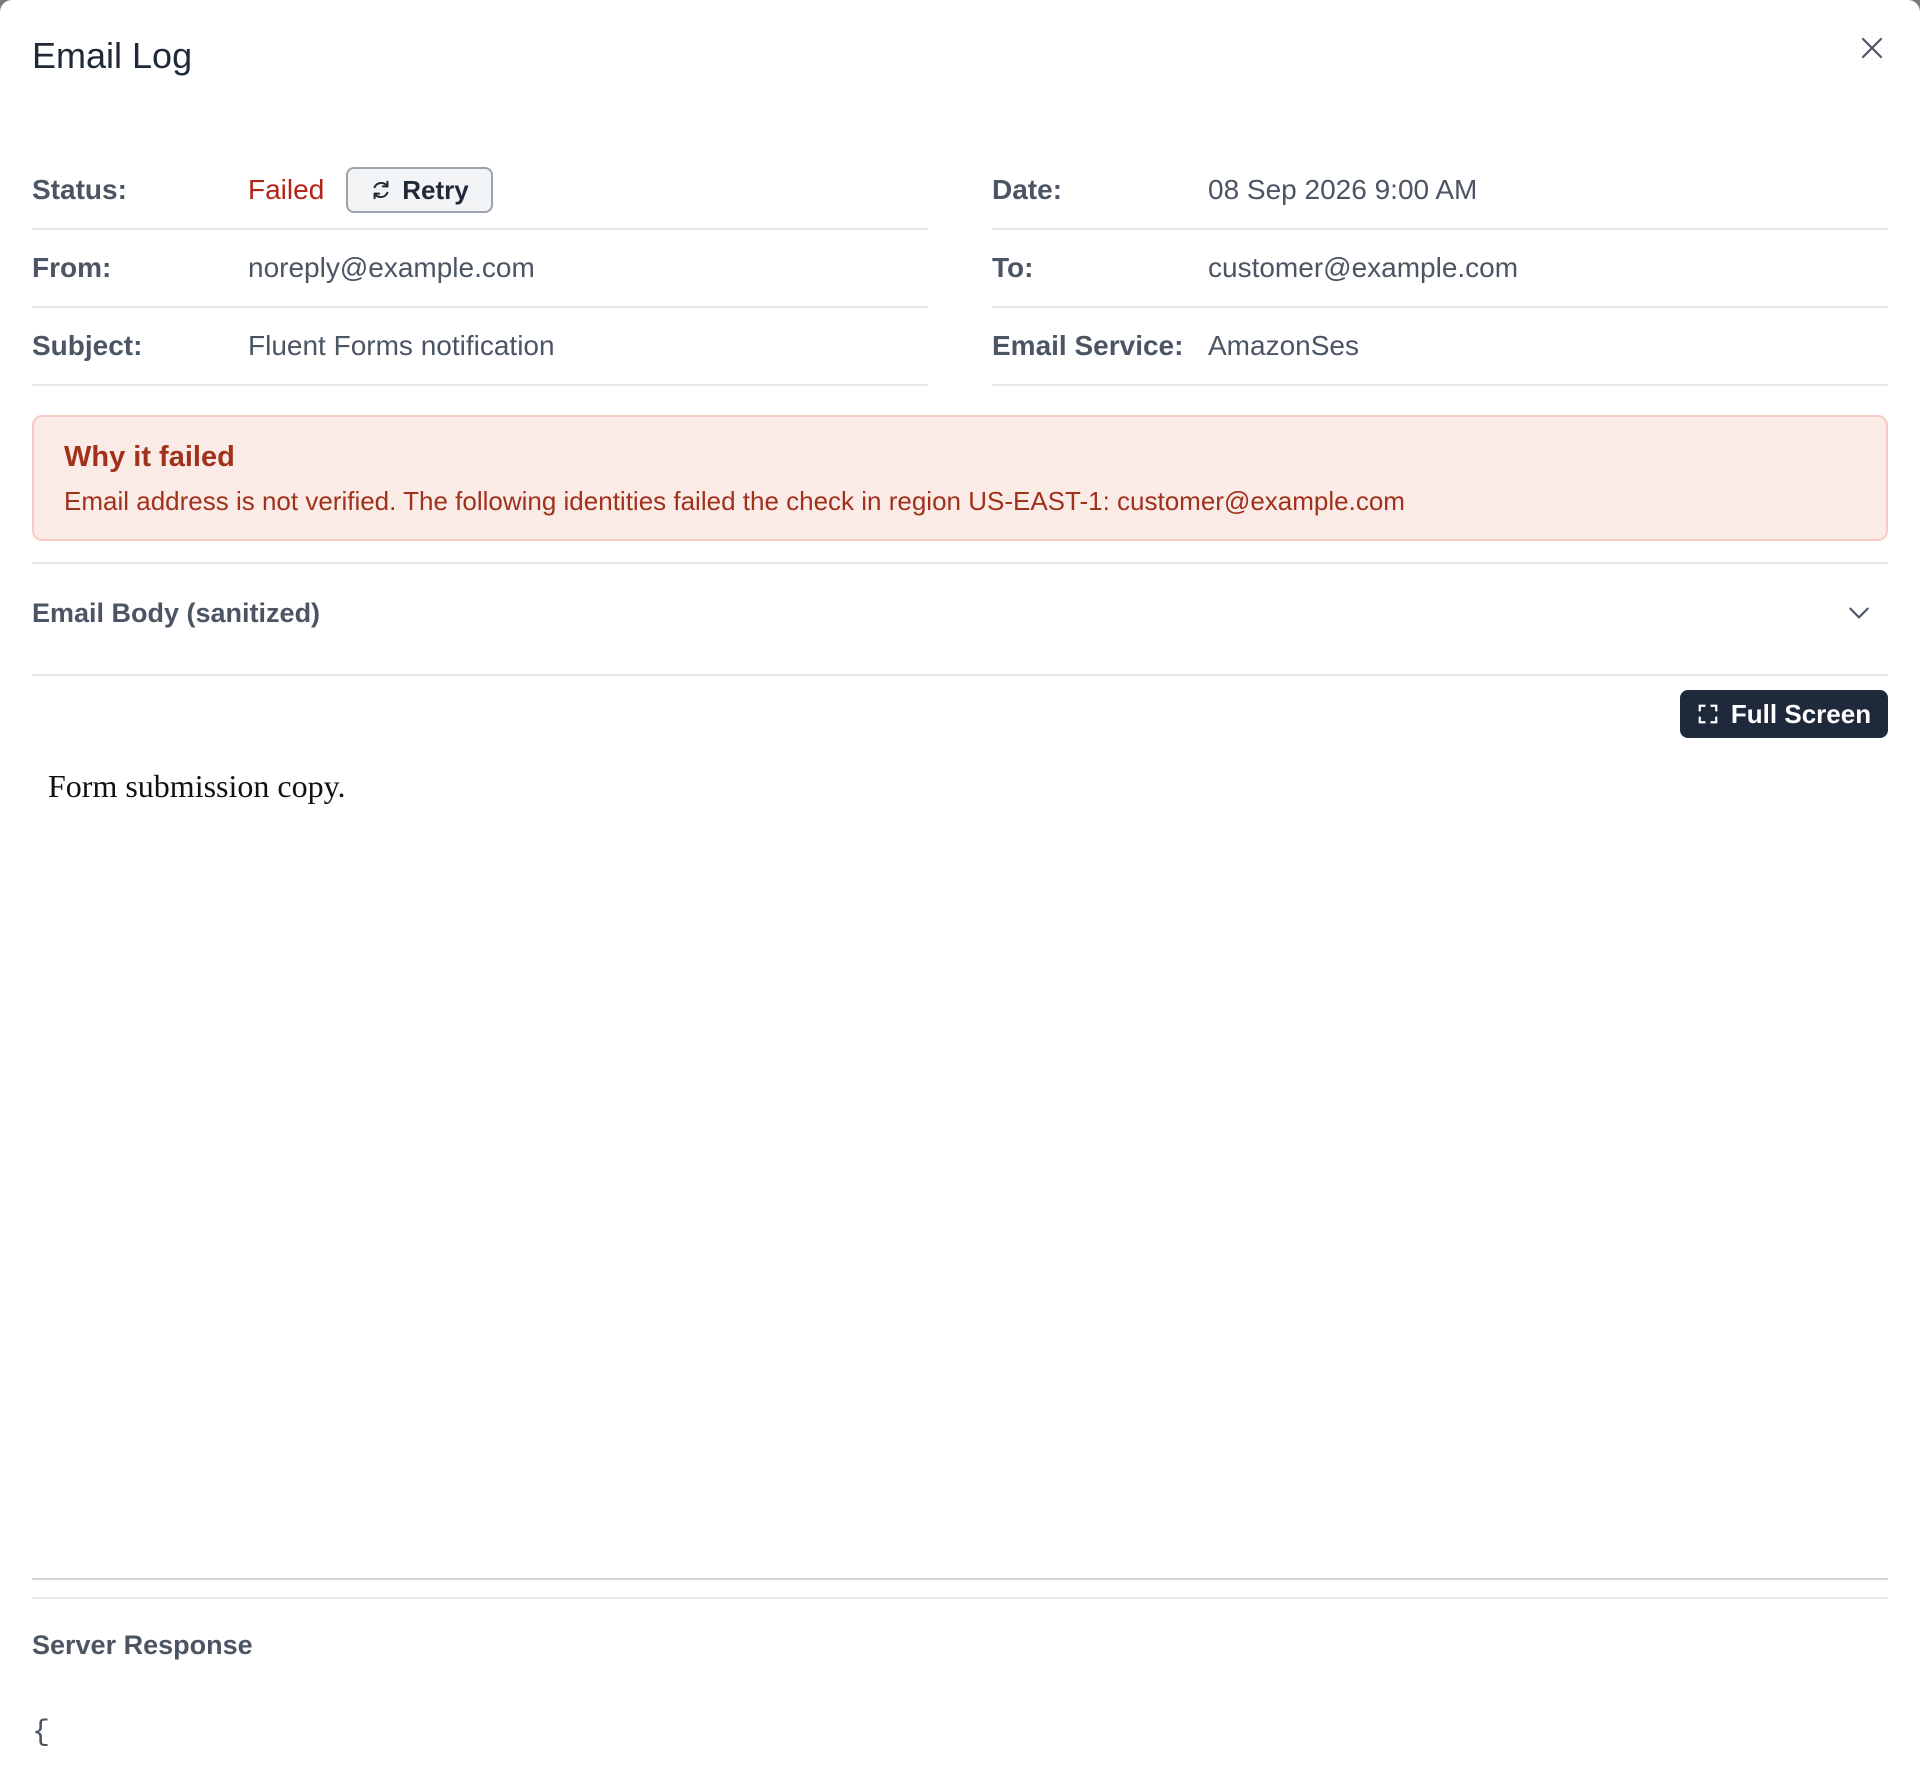 The width and height of the screenshot is (1920, 1788). I want to click on email-body-content: Form submission copy., so click(197, 786).